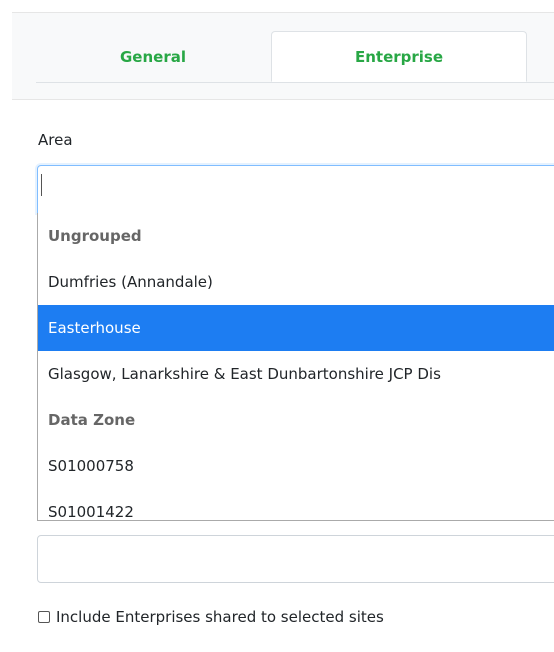  I want to click on text-caret, so click(41, 185).